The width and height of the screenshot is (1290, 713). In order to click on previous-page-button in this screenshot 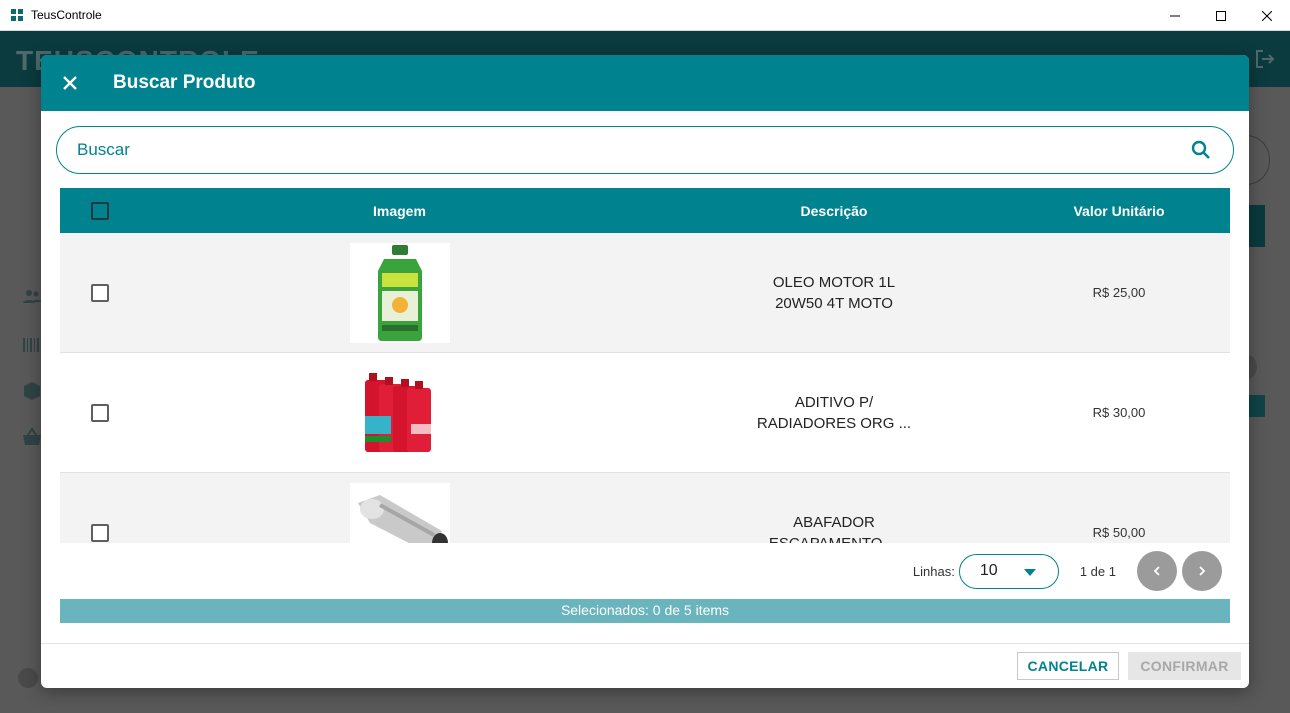, I will do `click(1157, 571)`.